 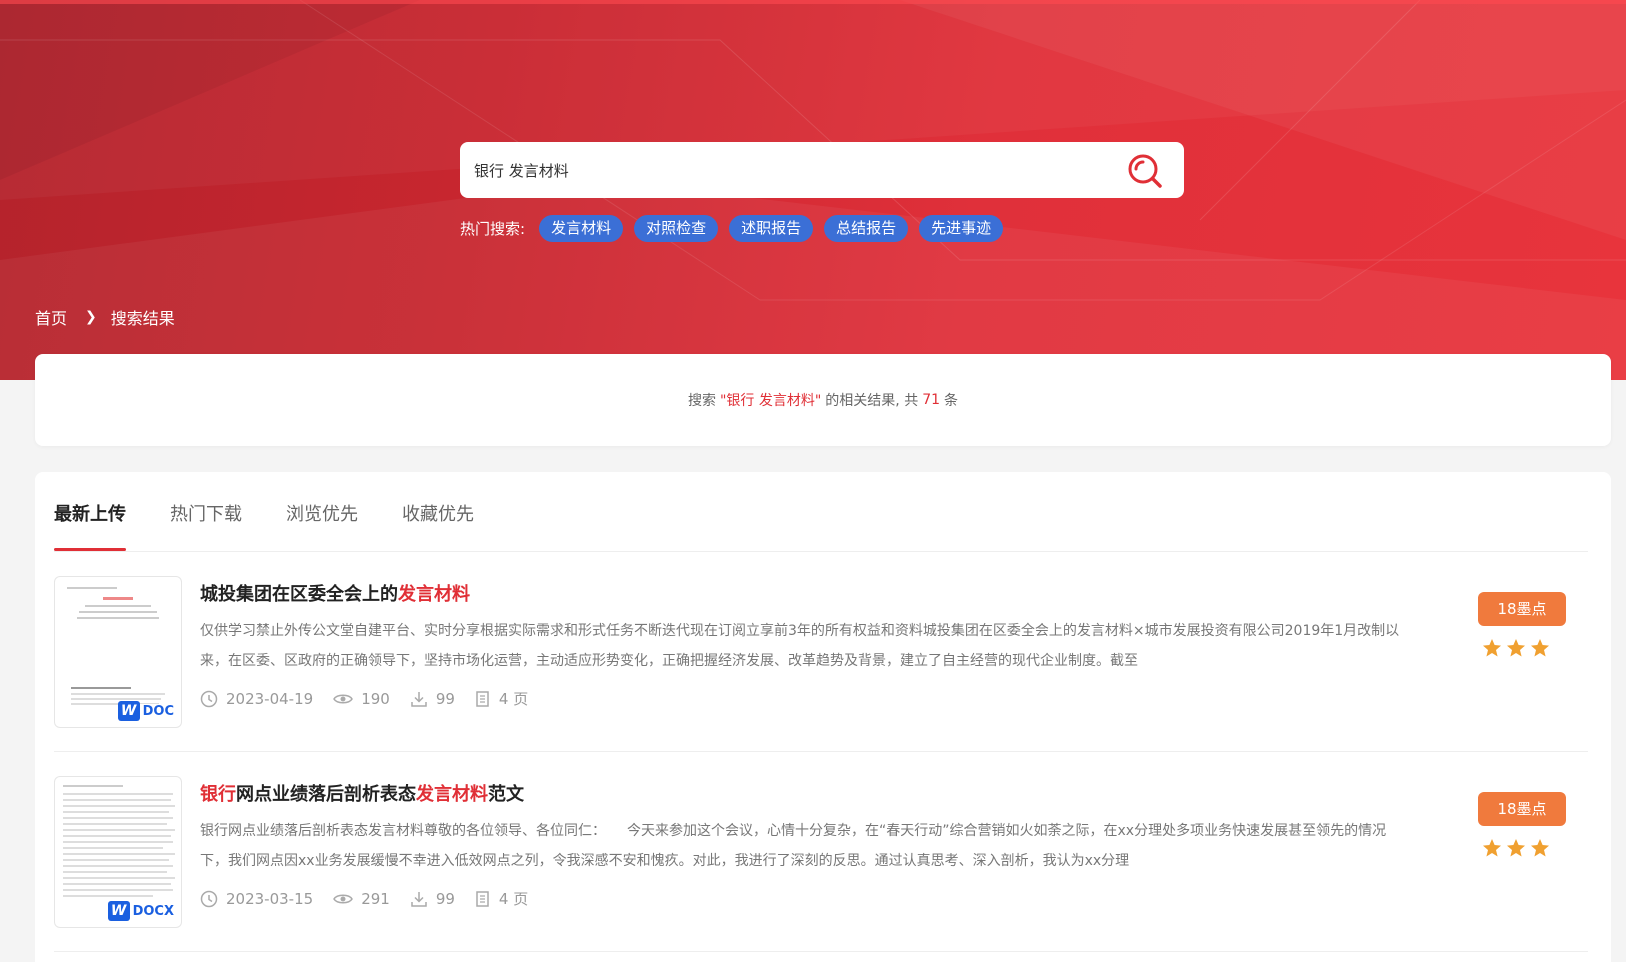 I want to click on breadcrumb: 首页 ❯ 搜索结果, so click(x=105, y=317).